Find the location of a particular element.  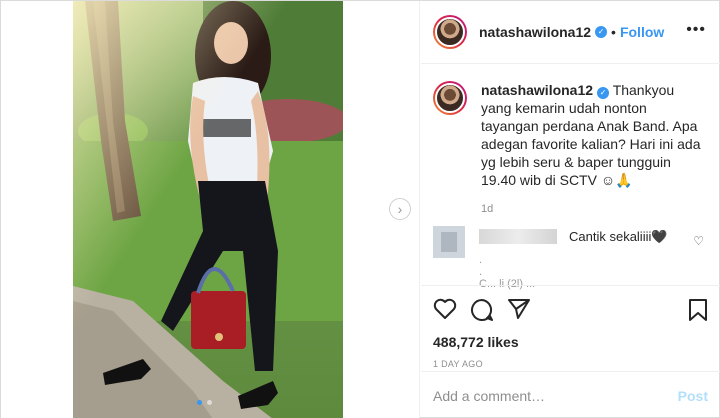

more-options-icon: ••• is located at coordinates (696, 30).